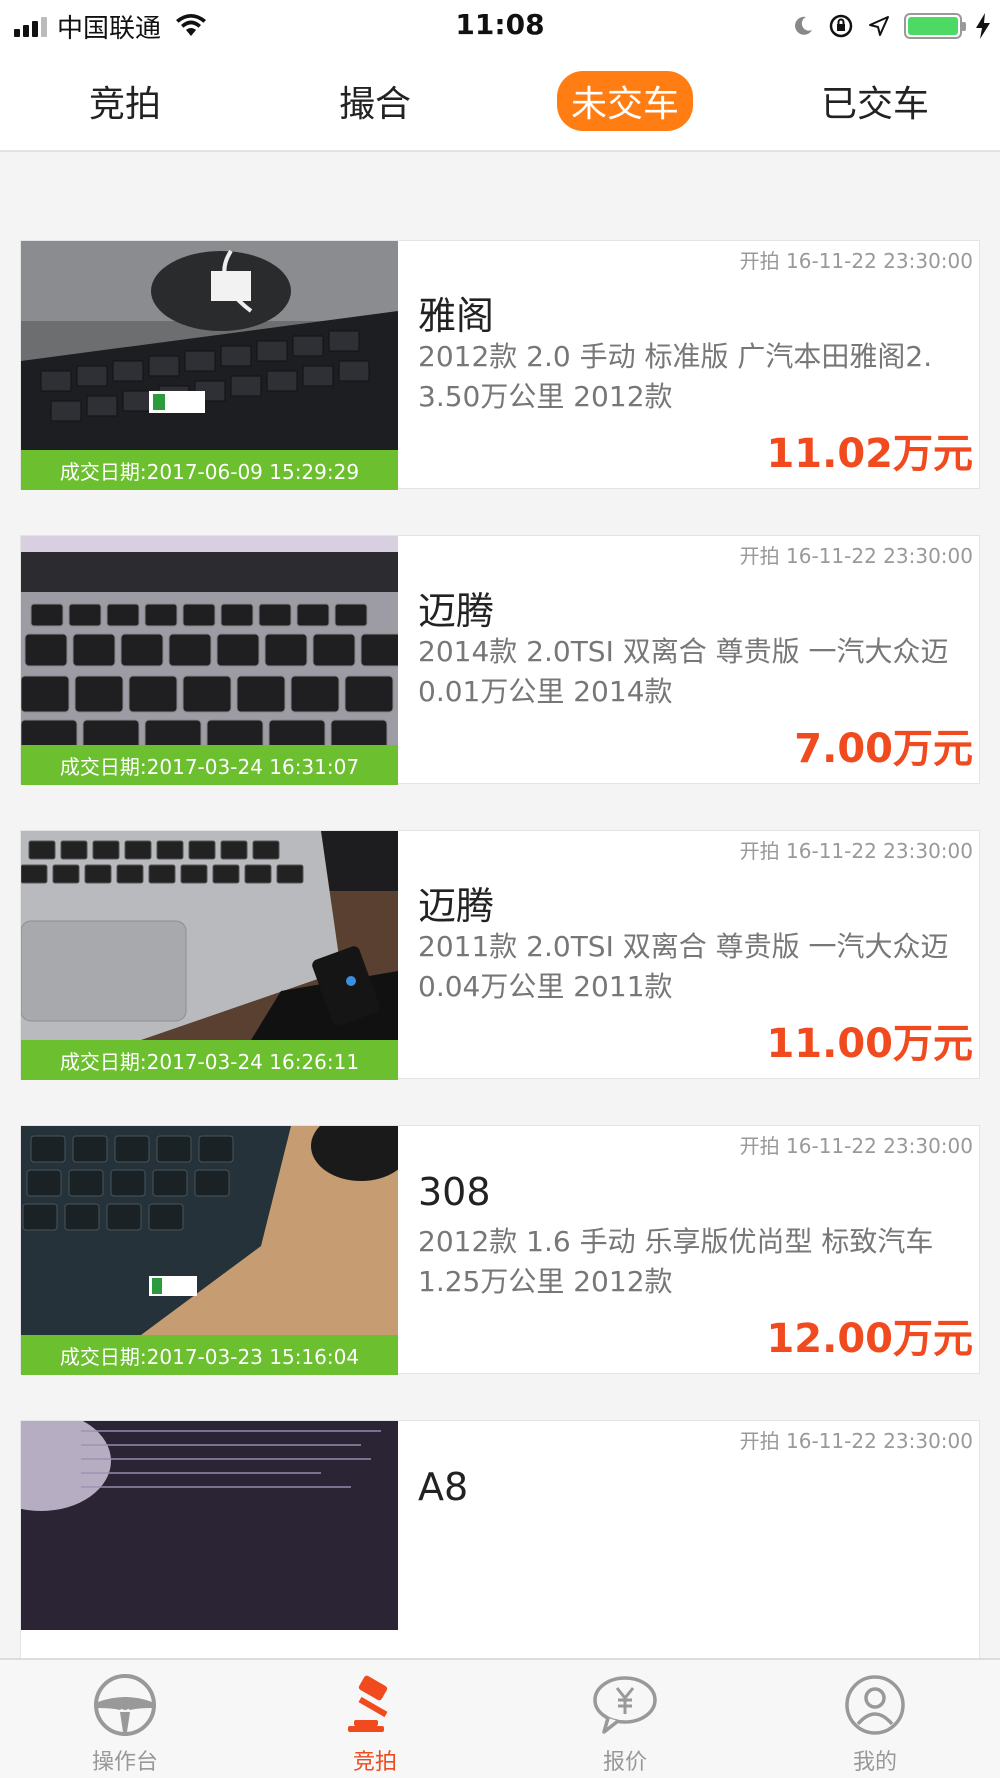 Image resolution: width=1000 pixels, height=1778 pixels. Describe the element at coordinates (209, 470) in the screenshot. I see `deal-date-banner: 成交日期:2017-06-09 15:29:29` at that location.